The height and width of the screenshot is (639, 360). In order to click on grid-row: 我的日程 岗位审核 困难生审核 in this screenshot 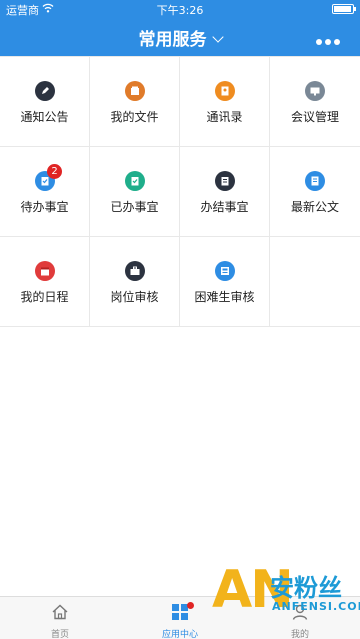, I will do `click(180, 282)`.